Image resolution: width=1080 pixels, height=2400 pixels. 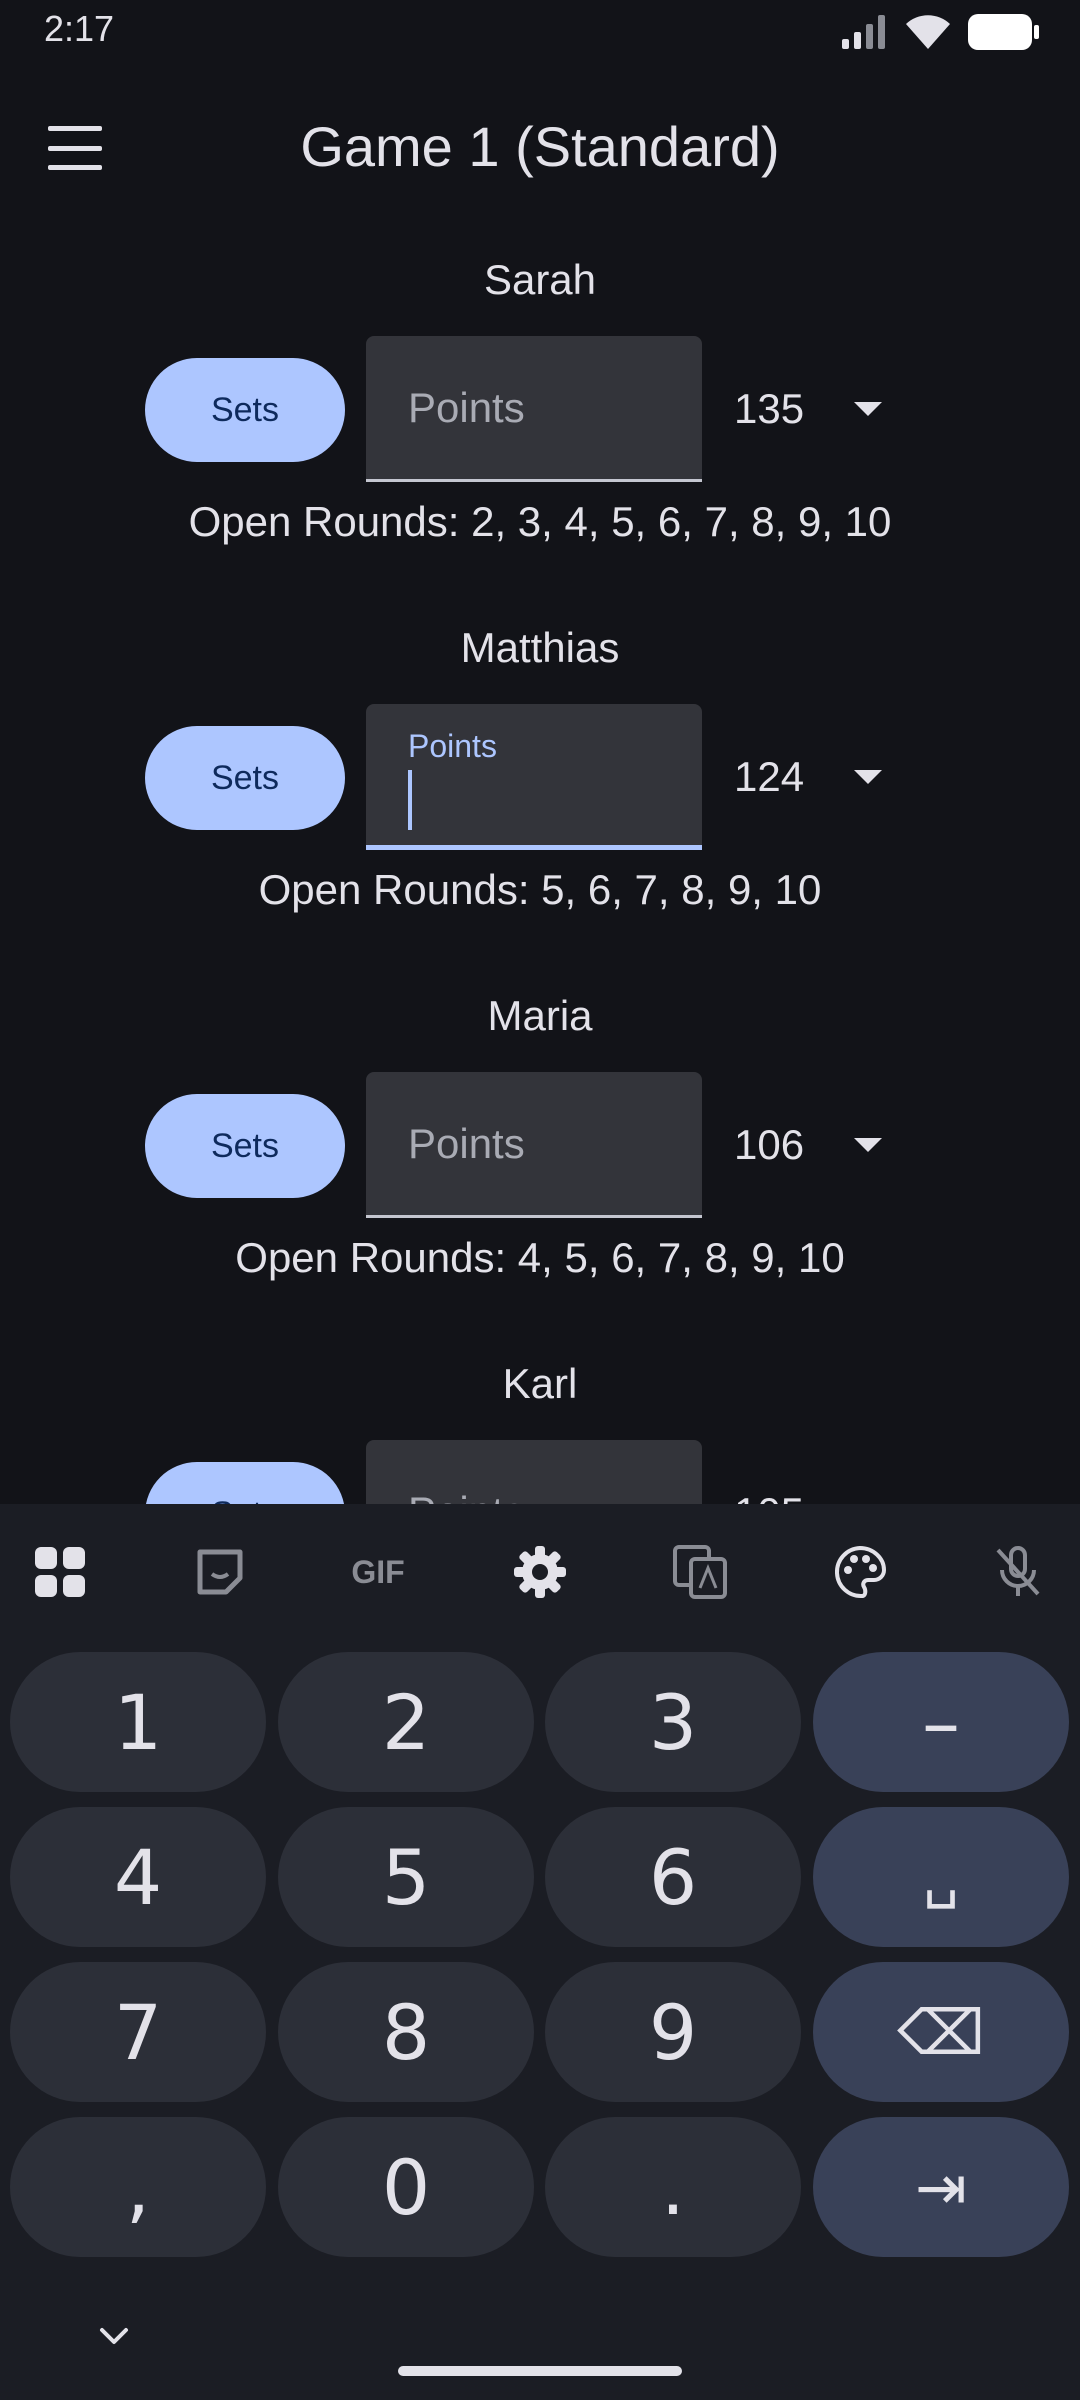 What do you see at coordinates (941, 1877) in the screenshot?
I see `key-space: ␣` at bounding box center [941, 1877].